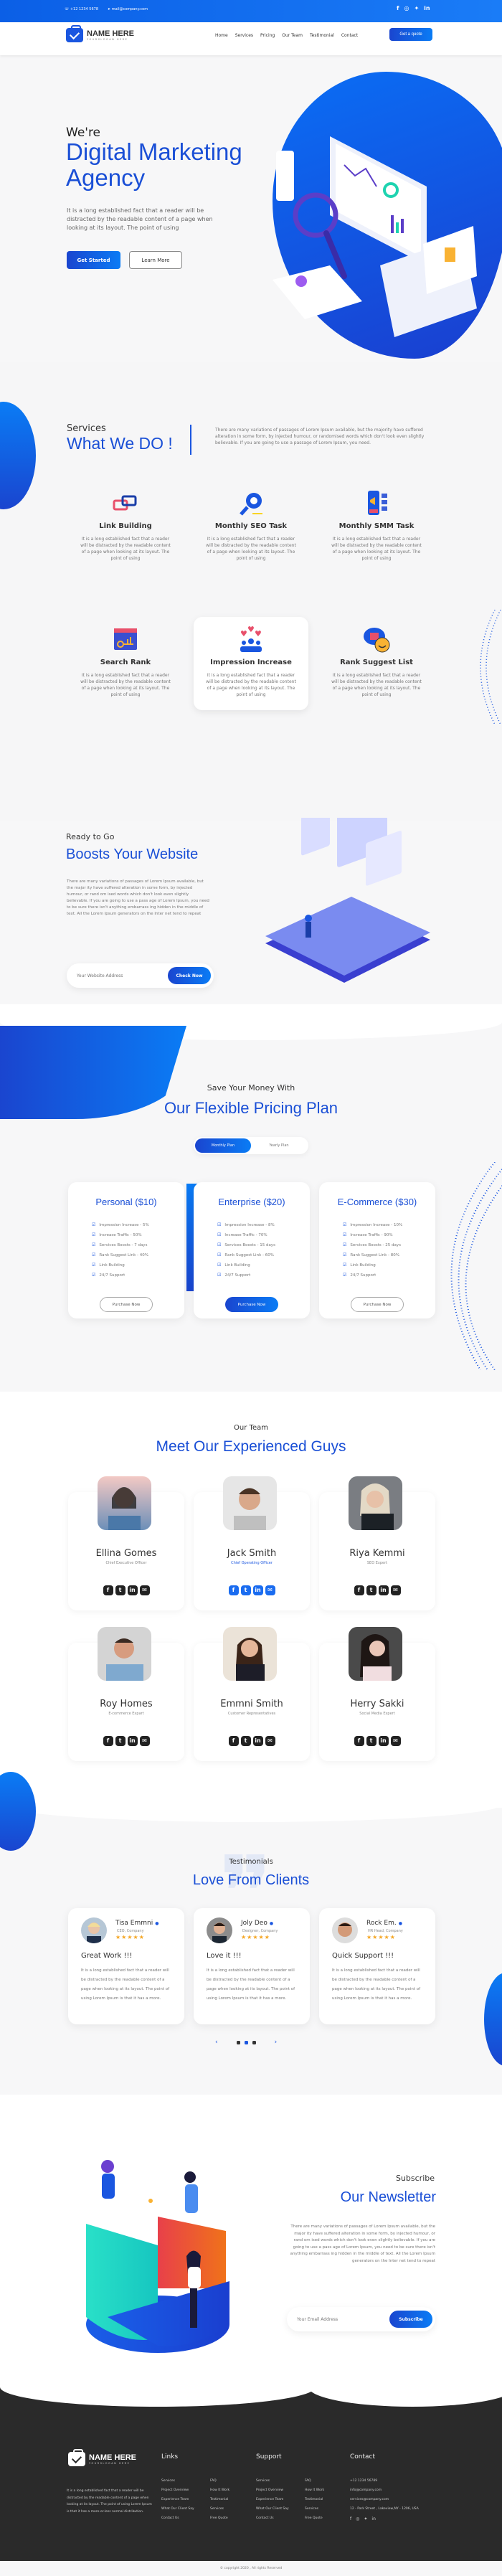  What do you see at coordinates (126, 503) in the screenshot?
I see `link-icon` at bounding box center [126, 503].